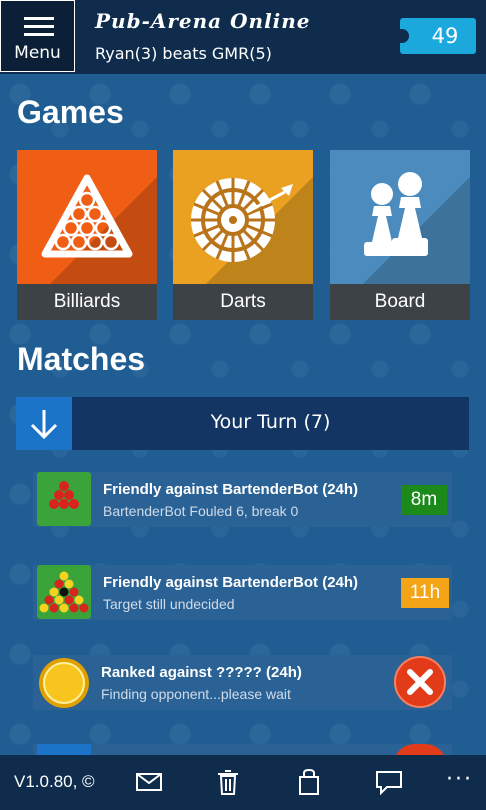  I want to click on cancel-match-button, so click(420, 682).